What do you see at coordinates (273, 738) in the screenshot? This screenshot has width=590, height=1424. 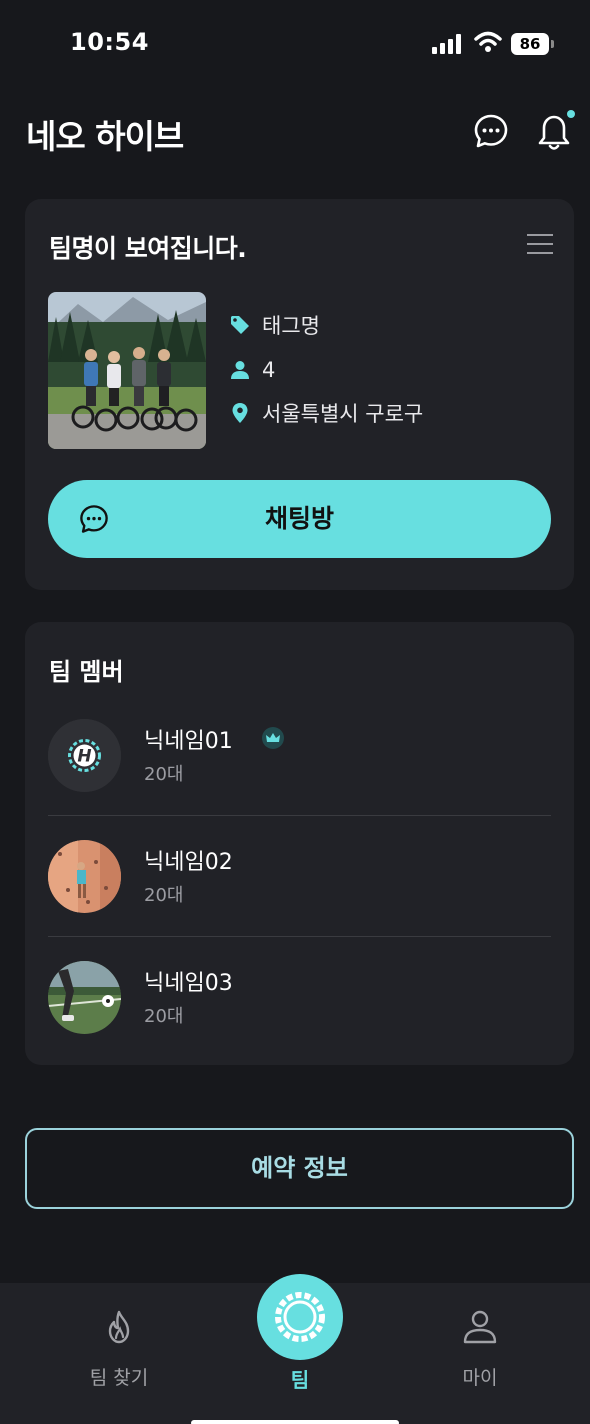 I see `leader-crown-icon` at bounding box center [273, 738].